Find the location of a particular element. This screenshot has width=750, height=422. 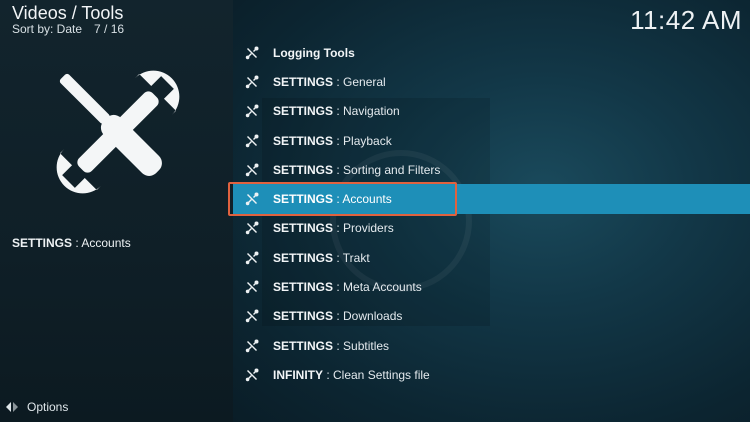

menu-item-label: : Subtitles is located at coordinates (361, 345).